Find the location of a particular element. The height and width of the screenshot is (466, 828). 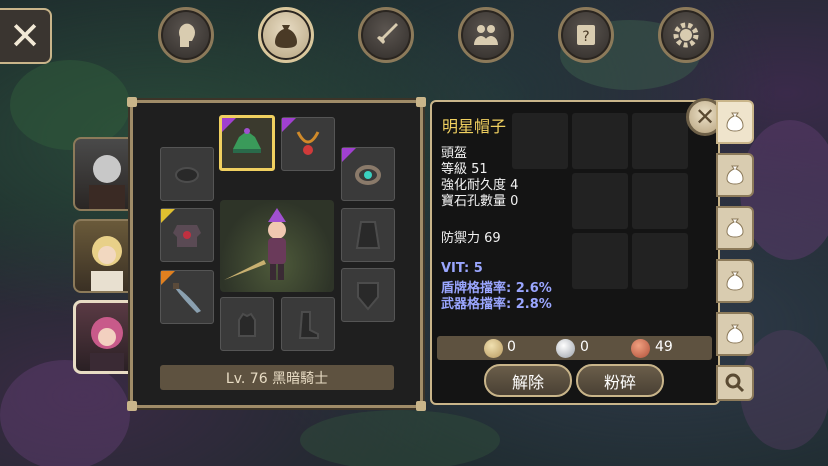

tab-bag is located at coordinates (286, 35).